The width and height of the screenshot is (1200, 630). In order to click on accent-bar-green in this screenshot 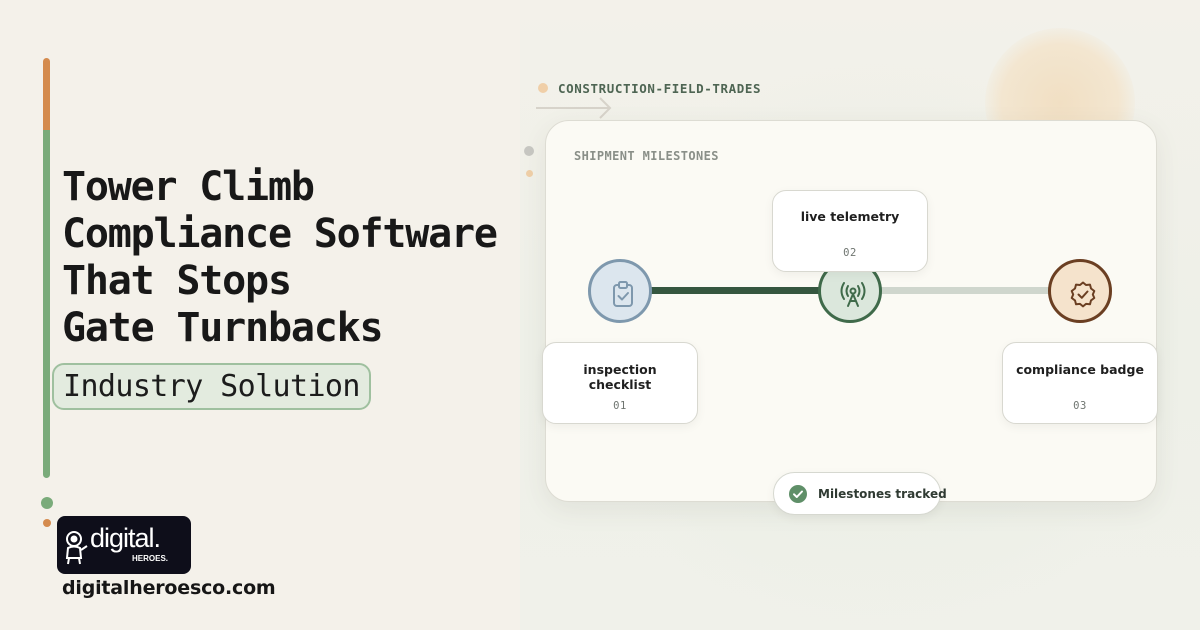, I will do `click(46, 304)`.